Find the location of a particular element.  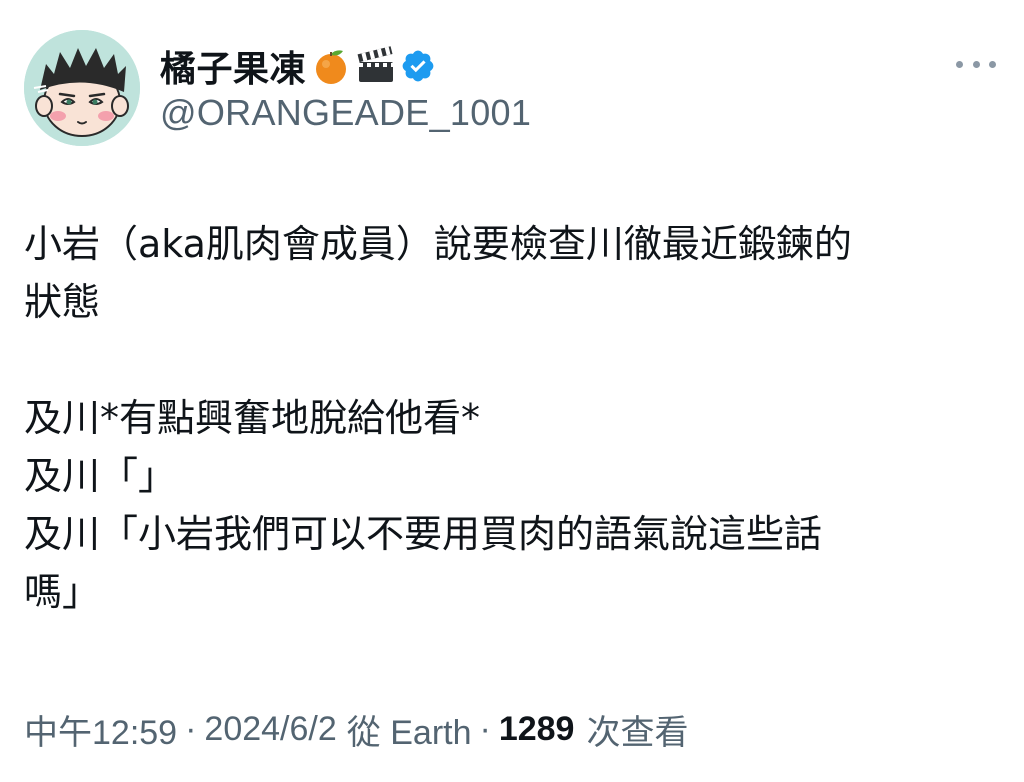

user-handle: @ORANGEADE_1001 is located at coordinates (345, 113).